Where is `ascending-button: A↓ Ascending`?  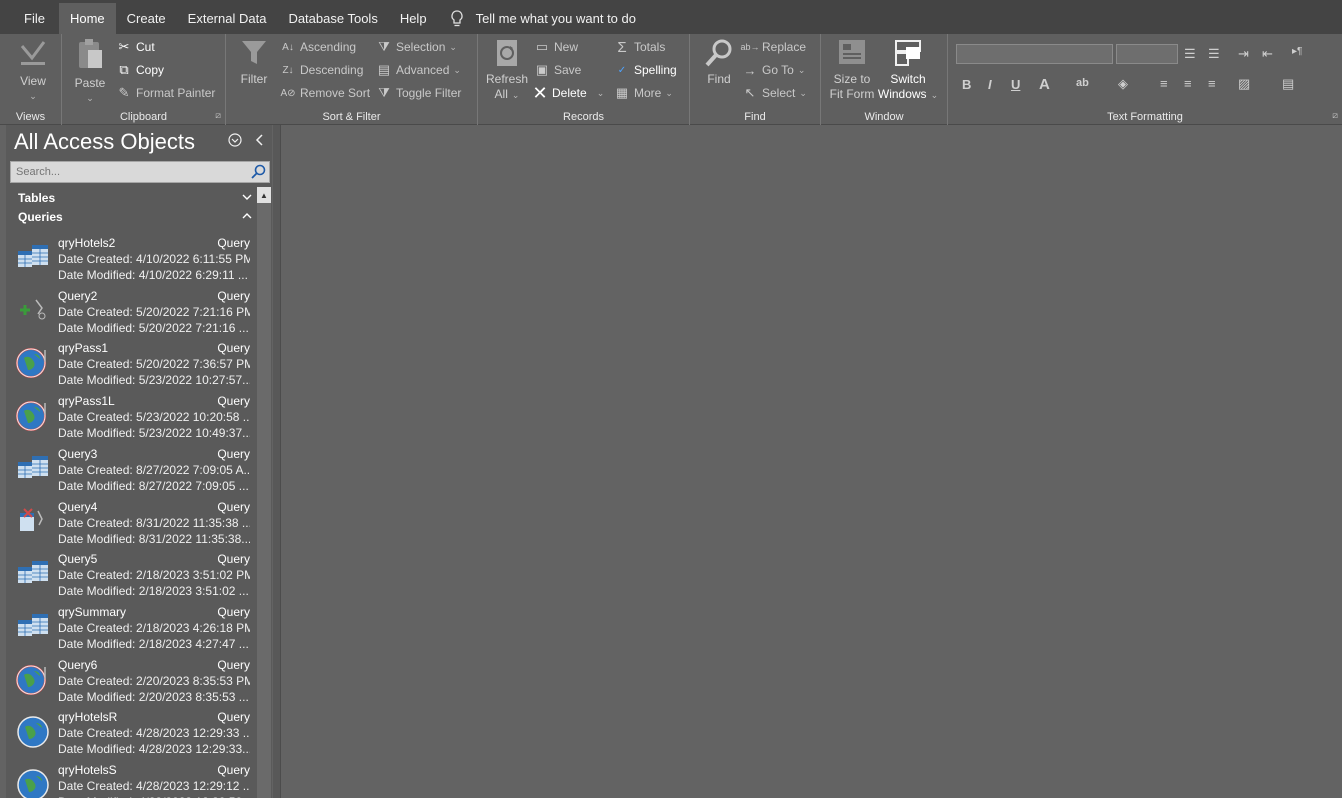
ascending-button: A↓ Ascending is located at coordinates (318, 47).